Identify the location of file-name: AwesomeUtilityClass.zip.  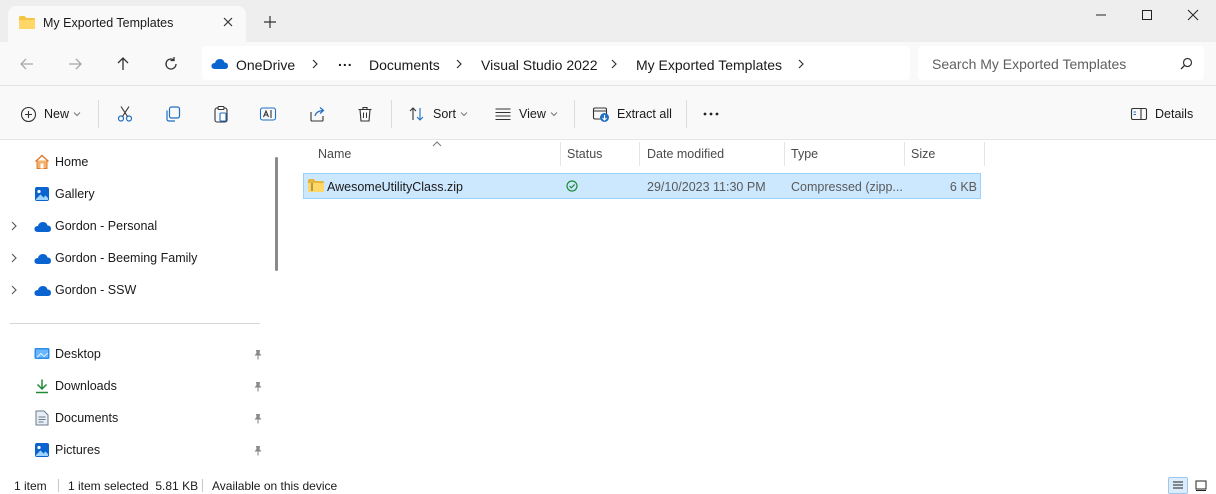
(395, 187).